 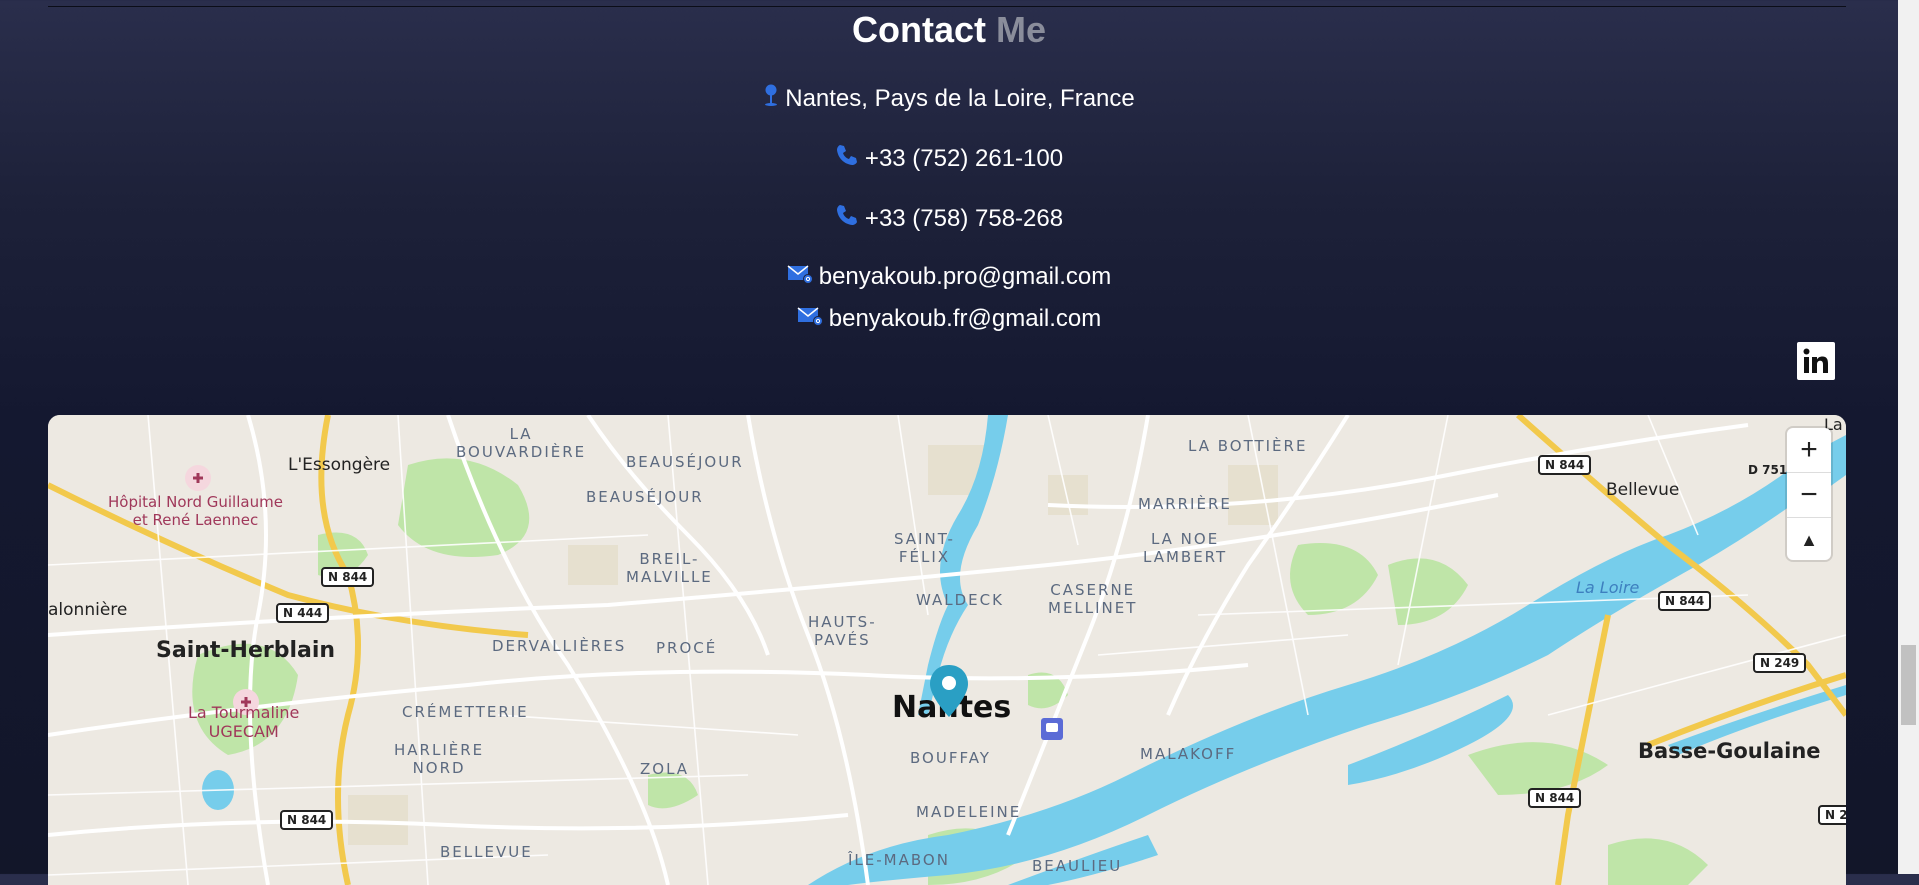 I want to click on map-label-ile-mabon: ÎLE-MABON, so click(x=899, y=860).